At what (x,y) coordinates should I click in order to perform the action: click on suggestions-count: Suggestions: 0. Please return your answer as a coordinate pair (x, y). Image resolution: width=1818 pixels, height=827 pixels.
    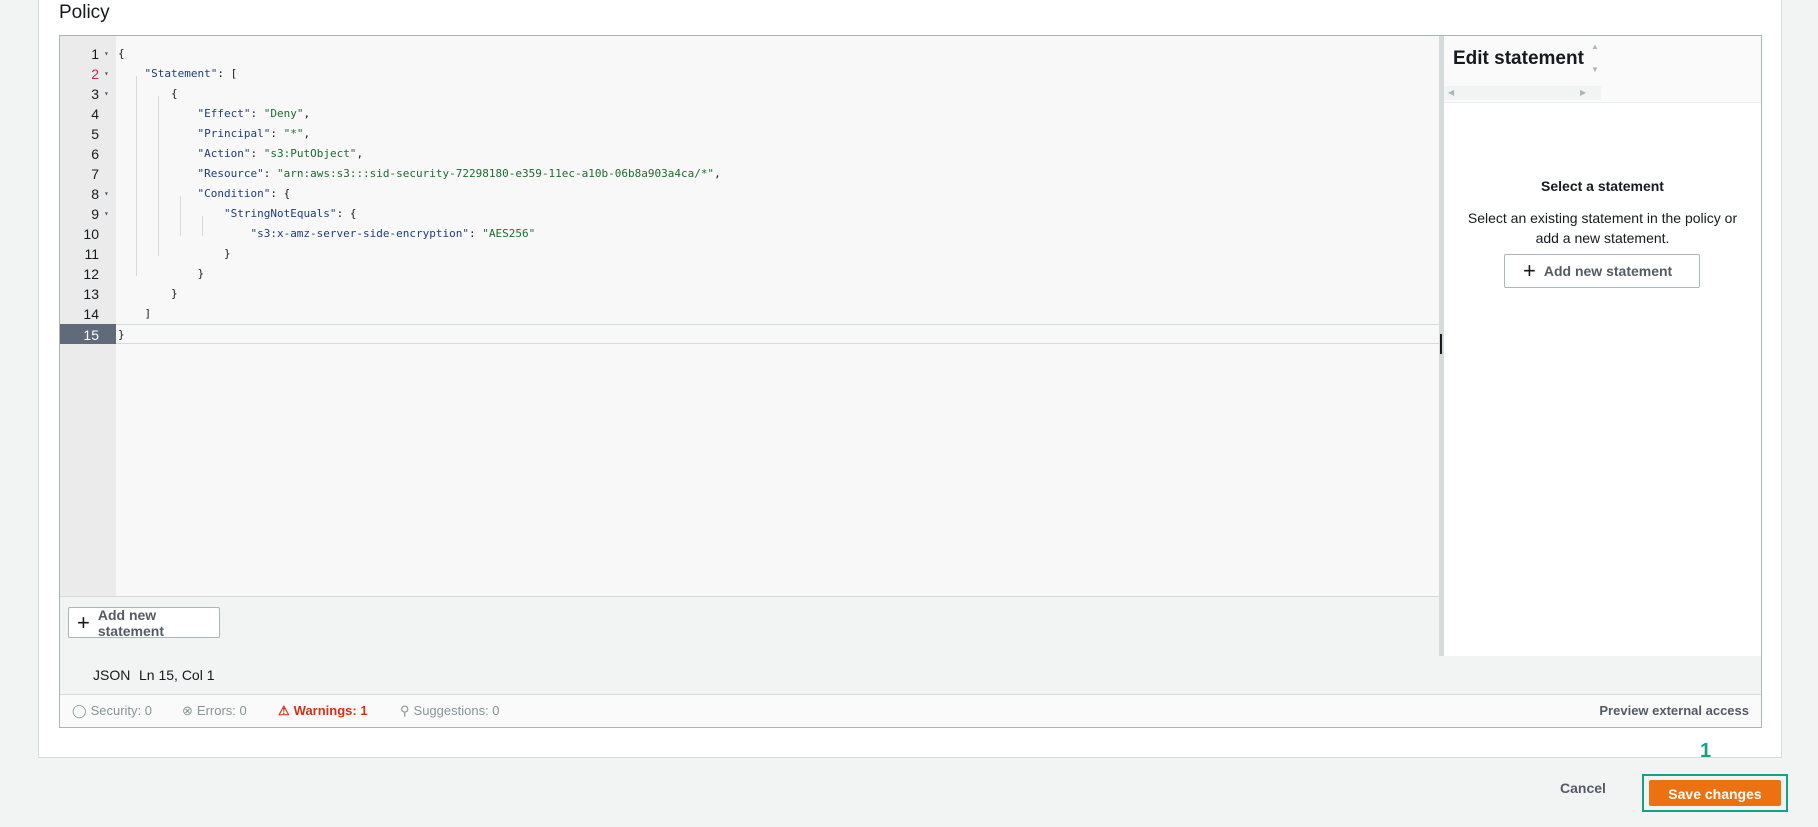
    Looking at the image, I should click on (456, 710).